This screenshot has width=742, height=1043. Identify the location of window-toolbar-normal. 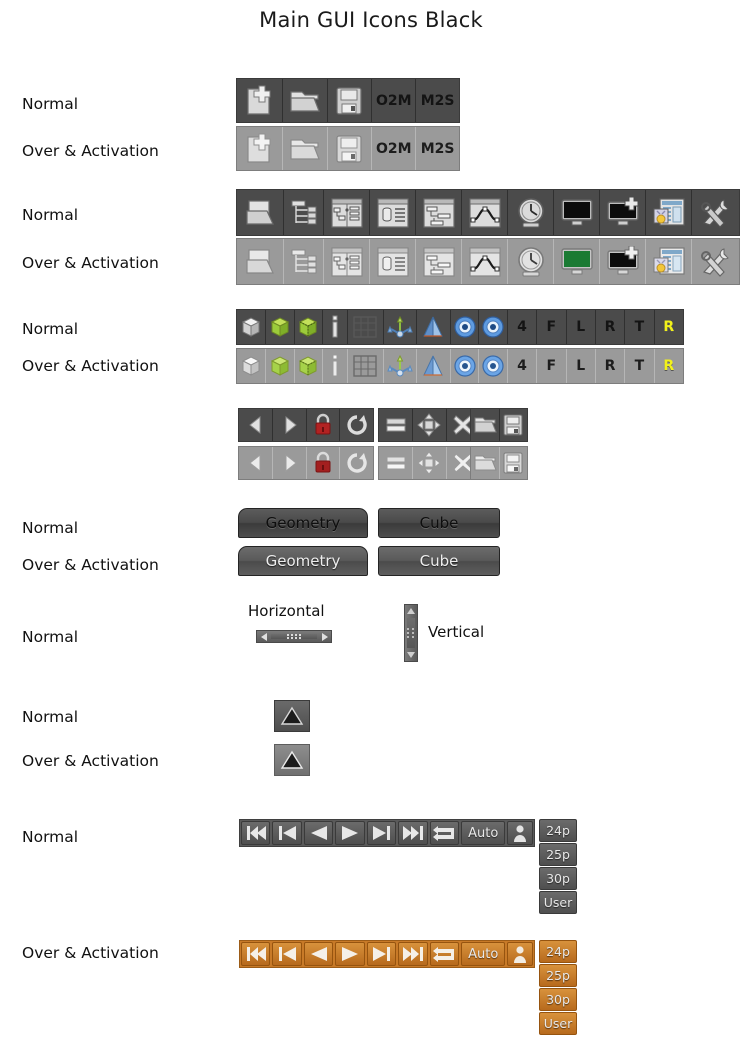
(488, 212).